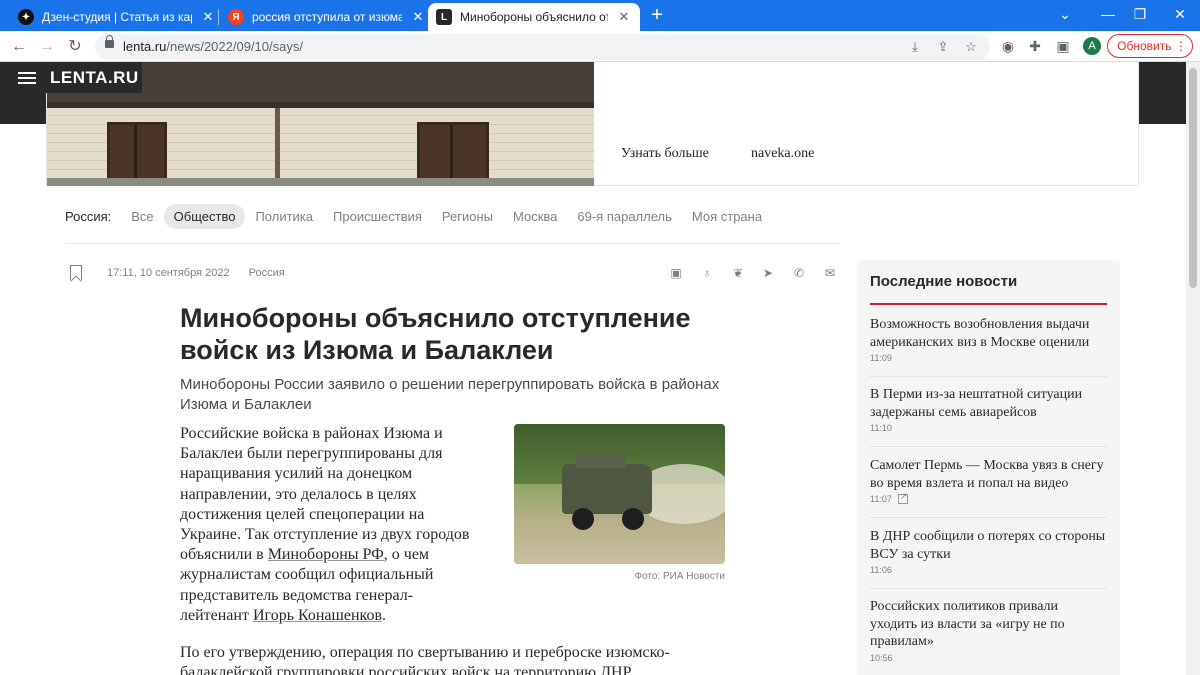 The height and width of the screenshot is (675, 1200). I want to click on extensions-icon: ✚, so click(1035, 46).